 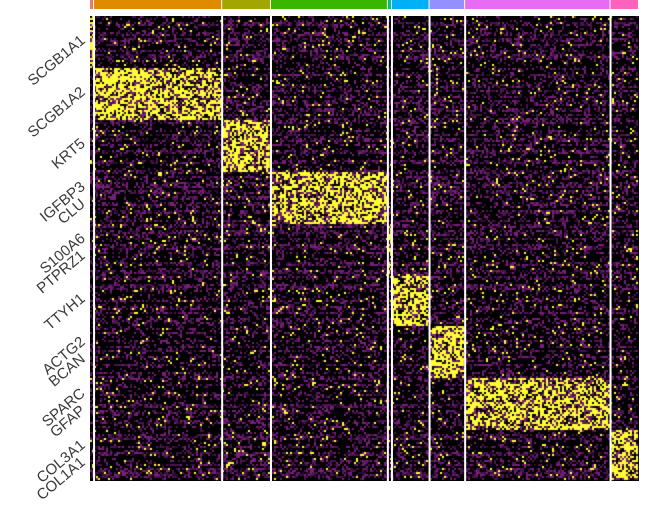 What do you see at coordinates (68, 153) in the screenshot?
I see `gene-label: KRT5` at bounding box center [68, 153].